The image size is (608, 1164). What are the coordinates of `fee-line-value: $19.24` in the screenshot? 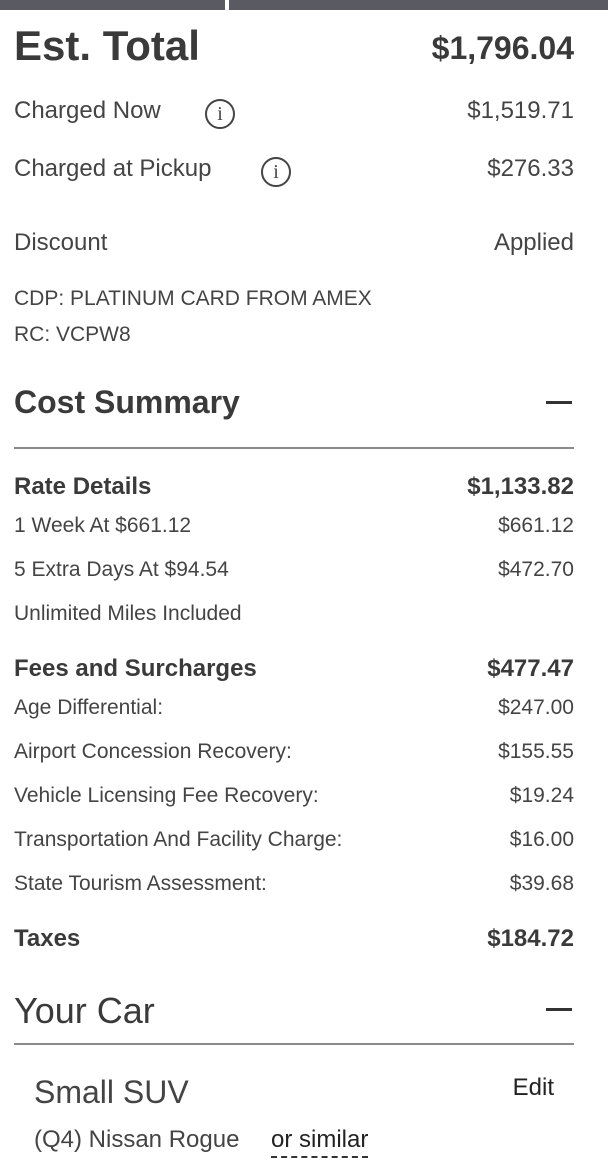 It's located at (541, 795).